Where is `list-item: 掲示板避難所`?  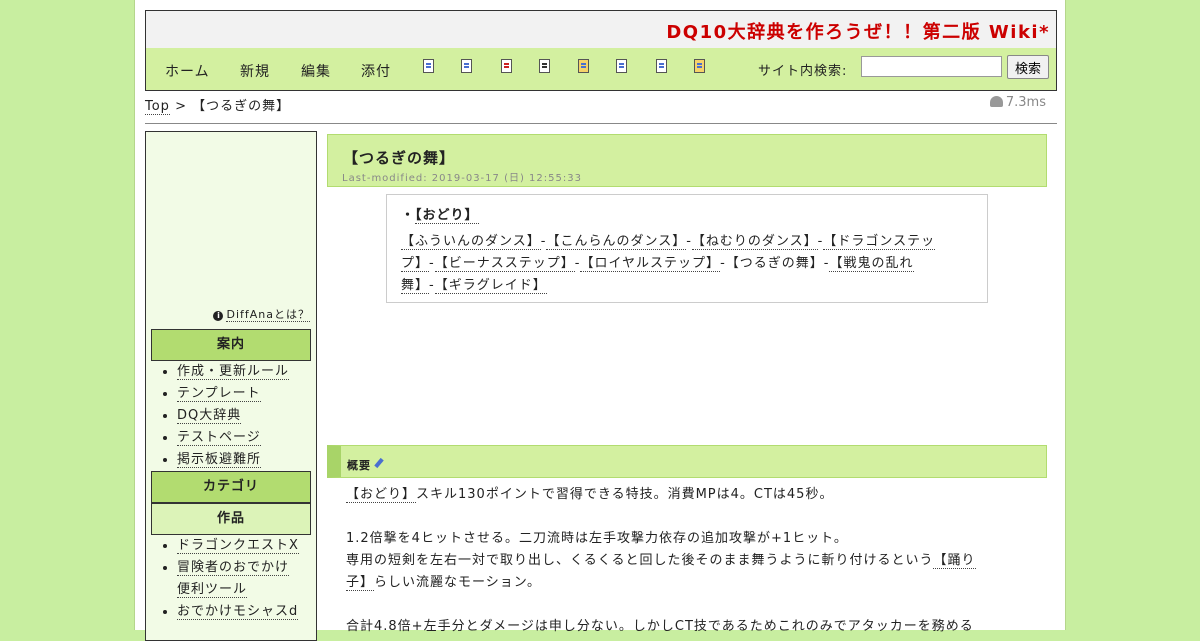
list-item: 掲示板避難所 is located at coordinates (233, 460).